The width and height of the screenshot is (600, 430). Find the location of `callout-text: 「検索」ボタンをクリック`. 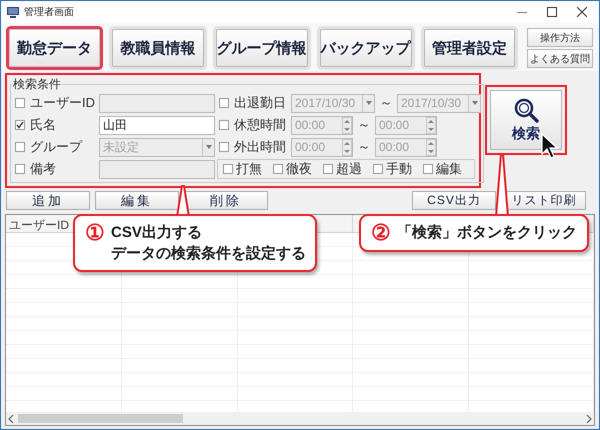

callout-text: 「検索」ボタンをクリック is located at coordinates (487, 233).